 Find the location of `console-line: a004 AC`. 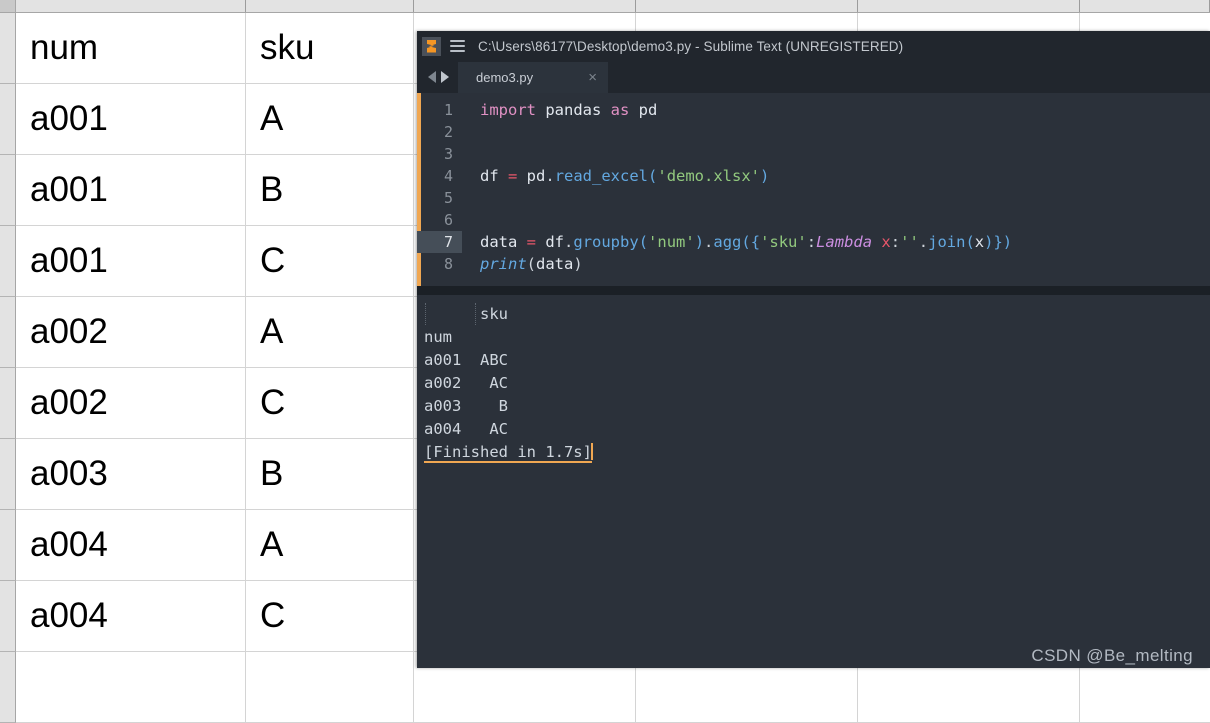

console-line: a004 AC is located at coordinates (466, 429).